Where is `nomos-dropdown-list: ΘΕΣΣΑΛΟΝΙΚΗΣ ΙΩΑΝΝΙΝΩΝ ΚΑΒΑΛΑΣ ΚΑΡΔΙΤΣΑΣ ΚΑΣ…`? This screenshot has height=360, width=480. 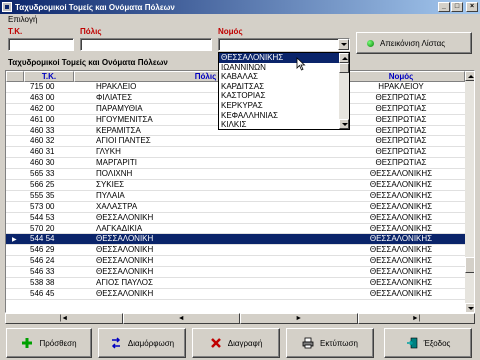
nomos-dropdown-list: ΘΕΣΣΑΛΟΝΙΚΗΣ ΙΩΑΝΝΙΝΩΝ ΚΑΒΑΛΑΣ ΚΑΡΔΙΤΣΑΣ ΚΑΣ… is located at coordinates (284, 91).